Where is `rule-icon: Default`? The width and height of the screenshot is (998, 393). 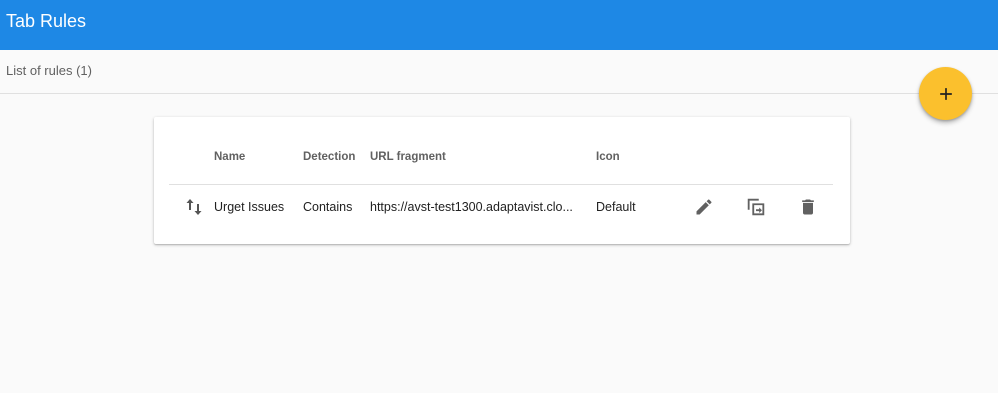
rule-icon: Default is located at coordinates (616, 207).